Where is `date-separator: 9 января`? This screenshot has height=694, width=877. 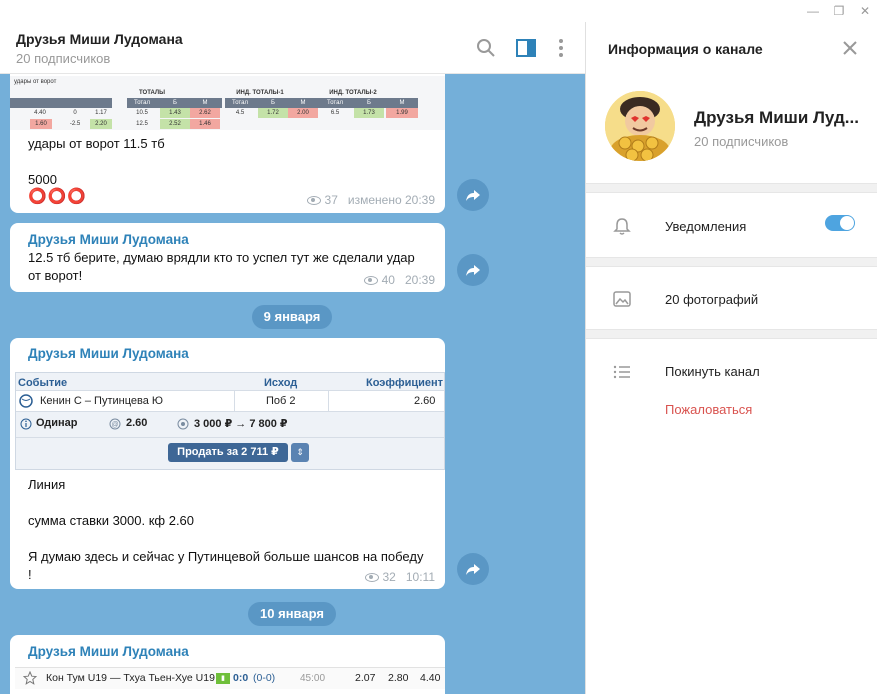
date-separator: 9 января is located at coordinates (292, 317).